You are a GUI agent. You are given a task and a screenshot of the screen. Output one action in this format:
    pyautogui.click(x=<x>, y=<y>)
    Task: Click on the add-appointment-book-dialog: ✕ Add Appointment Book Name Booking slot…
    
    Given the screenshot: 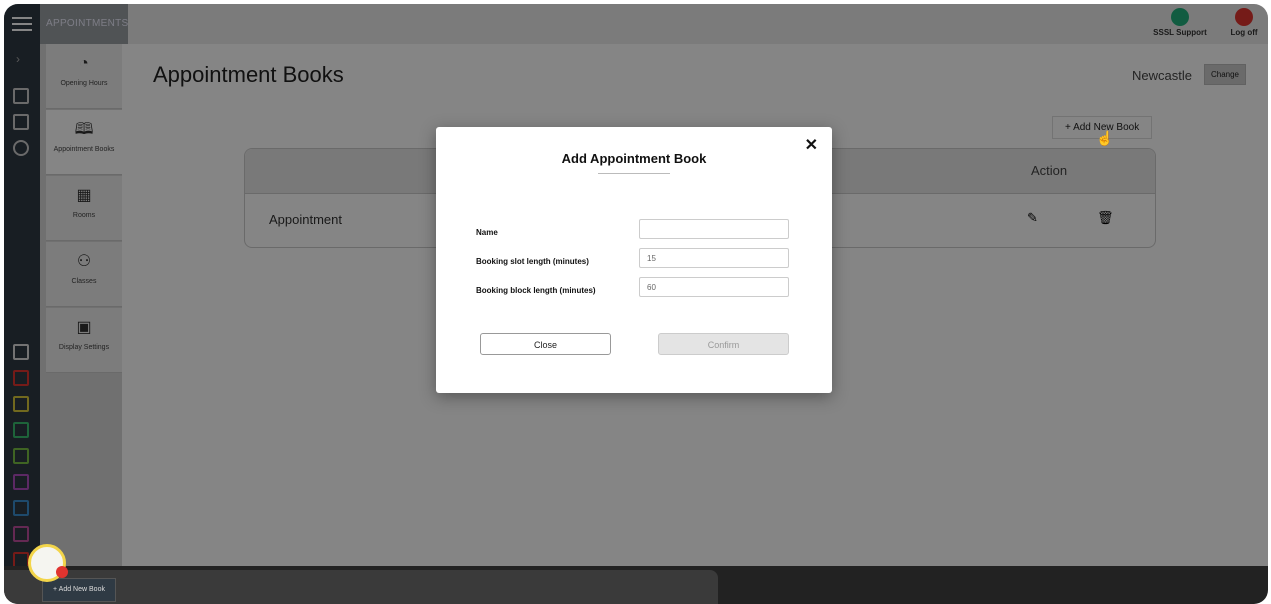 What is the action you would take?
    pyautogui.click(x=634, y=260)
    